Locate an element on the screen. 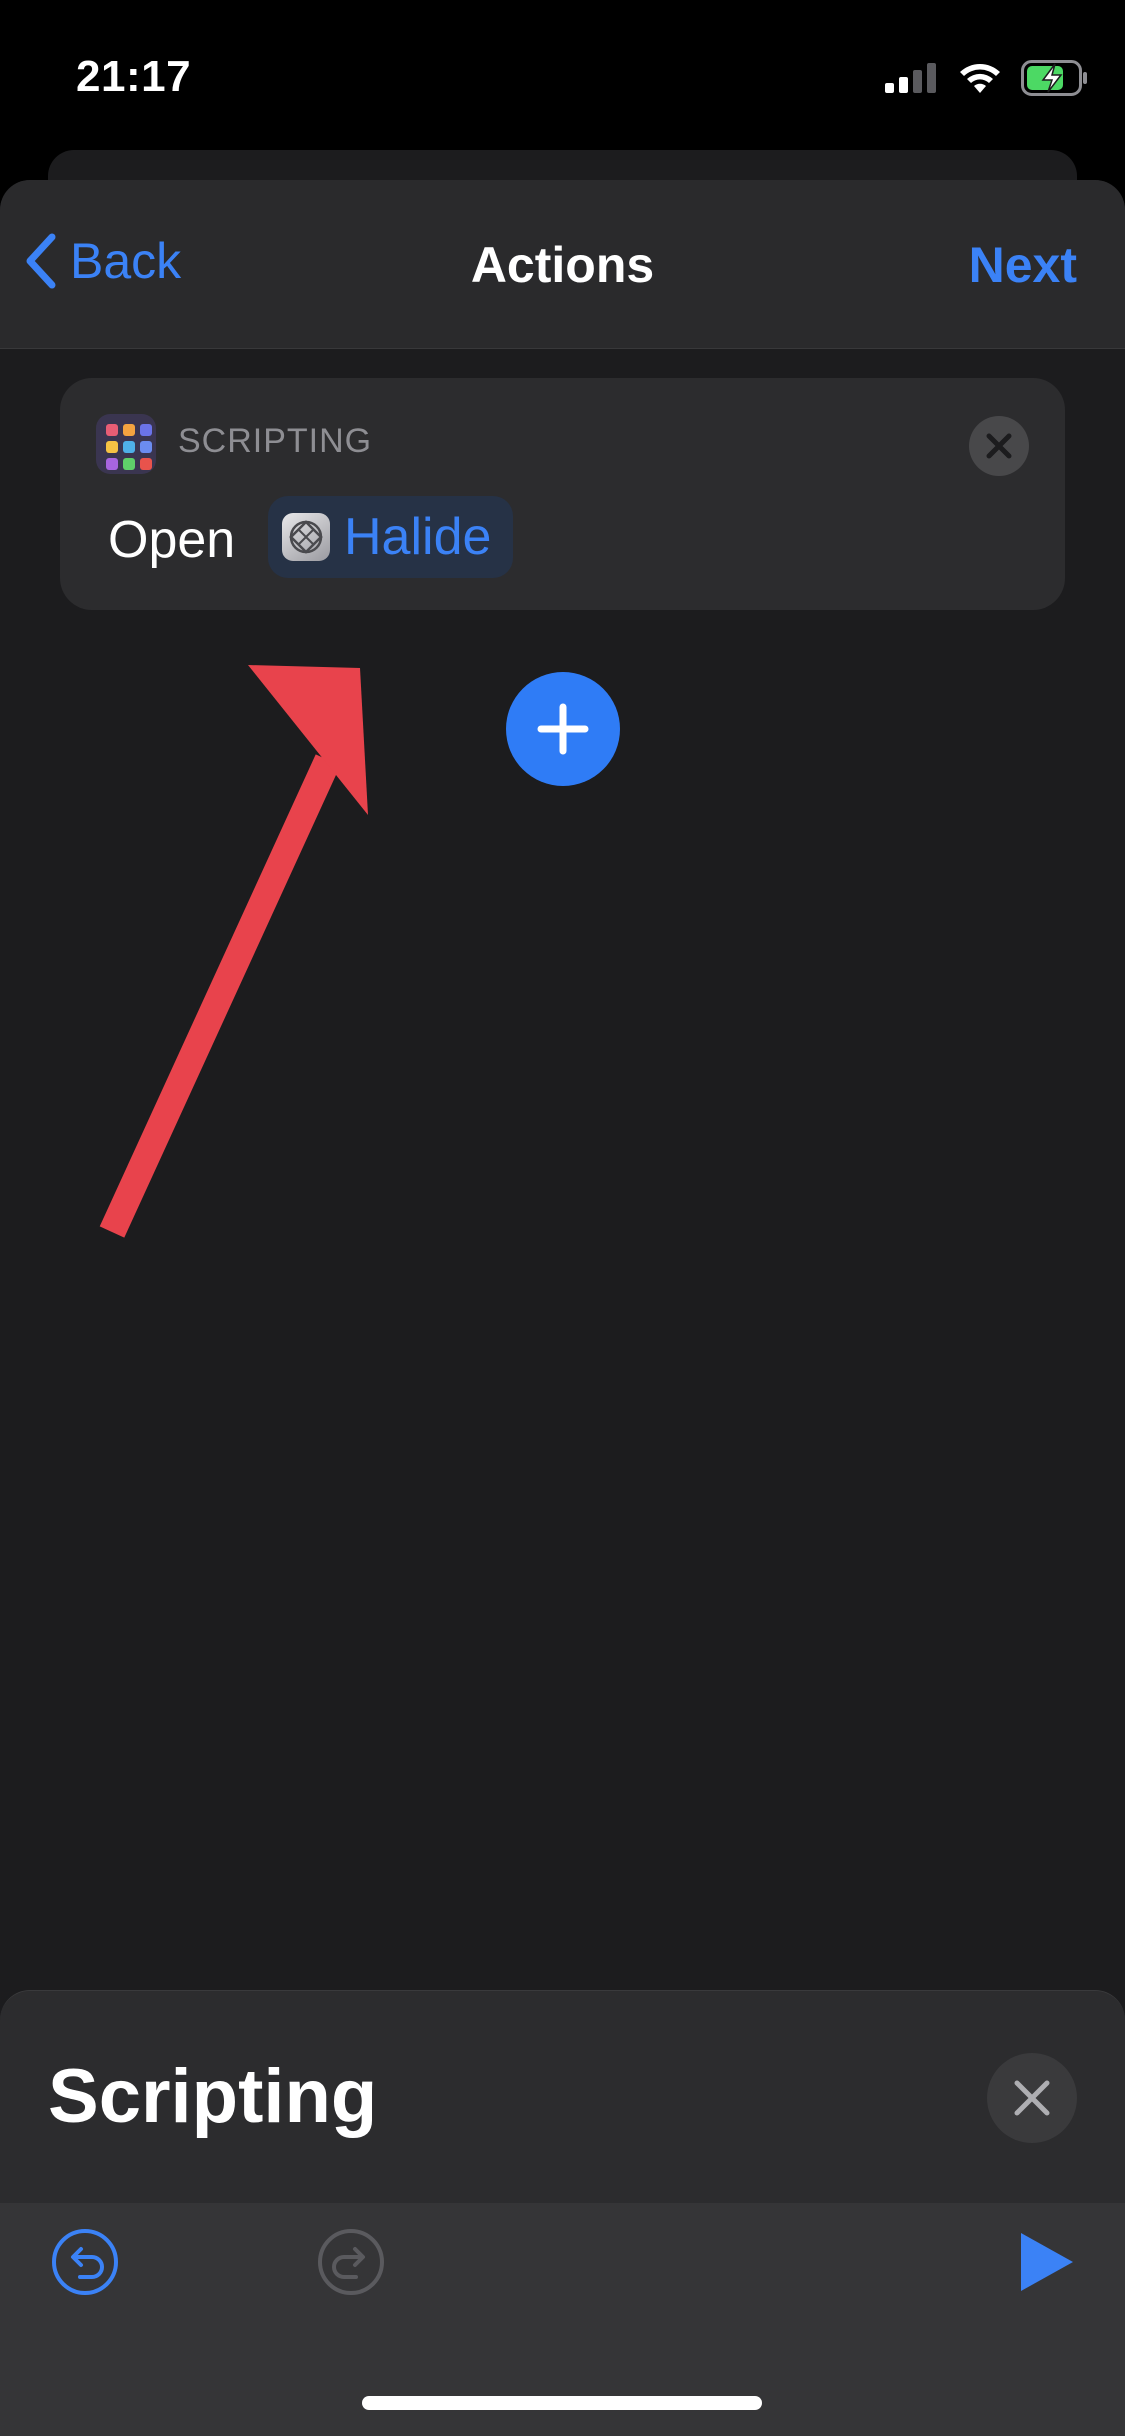  page-title: Actions is located at coordinates (562, 265).